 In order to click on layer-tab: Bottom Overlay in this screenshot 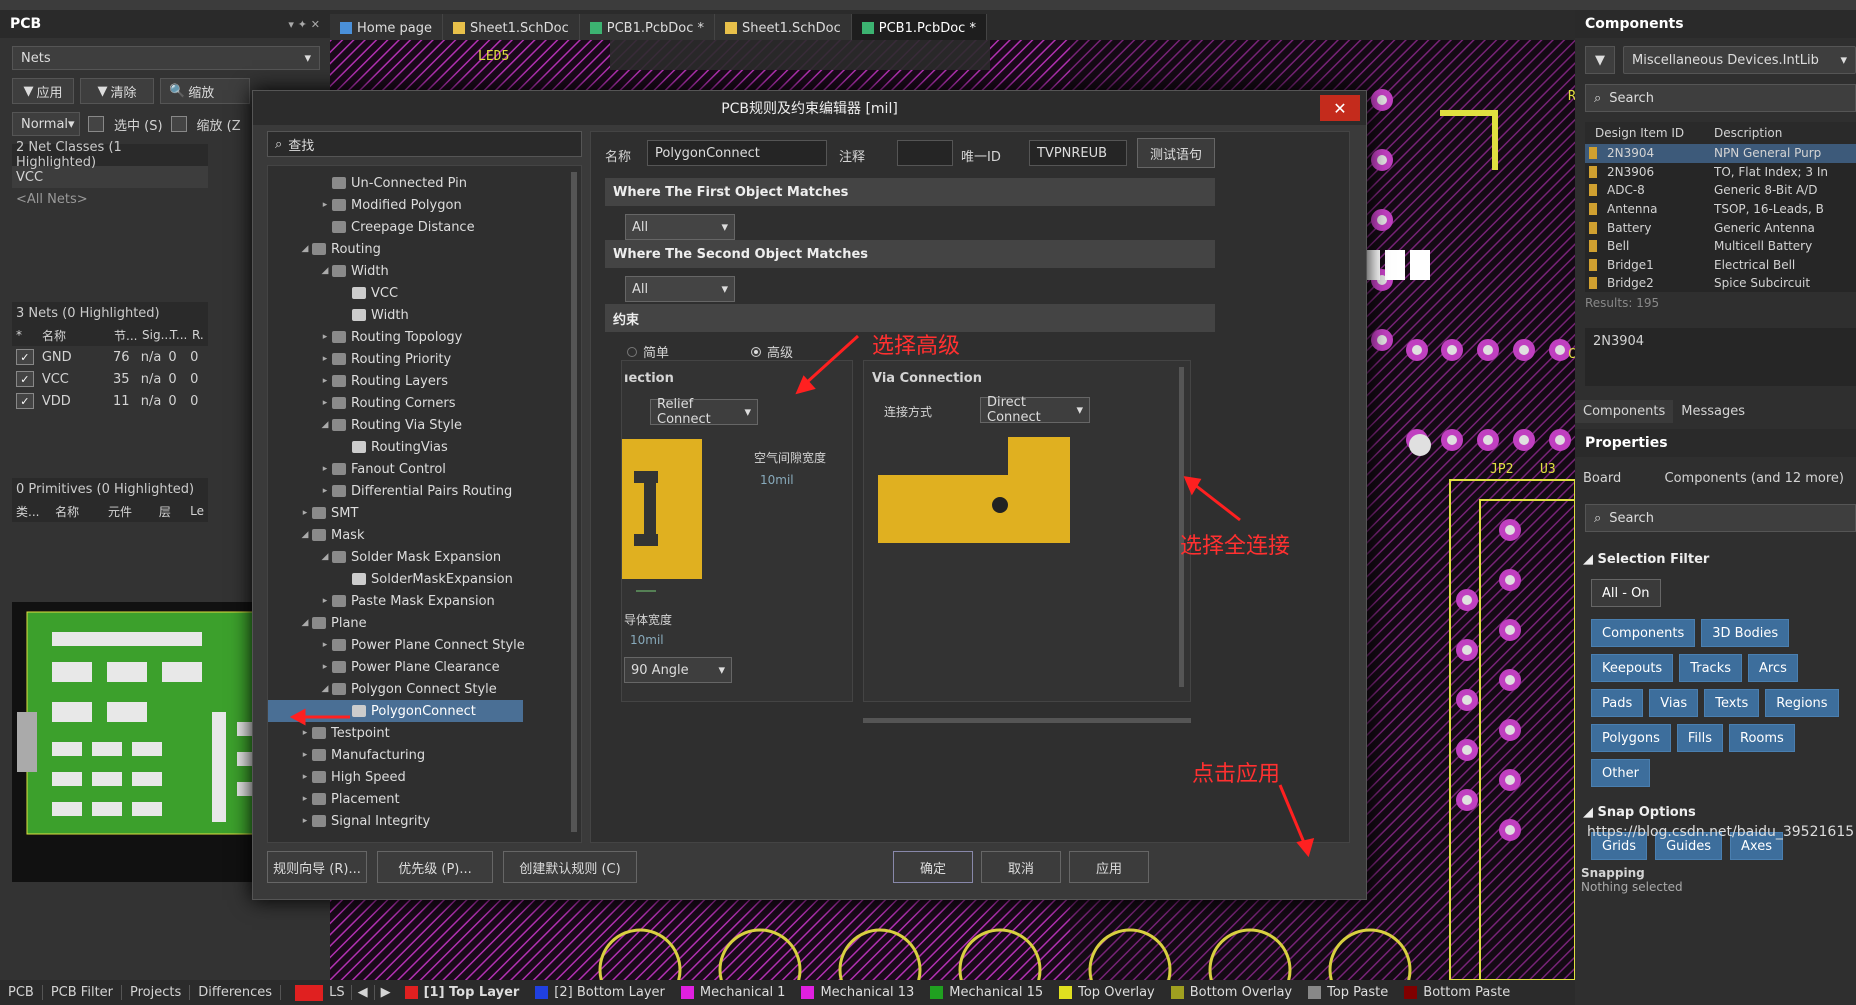, I will do `click(1231, 992)`.